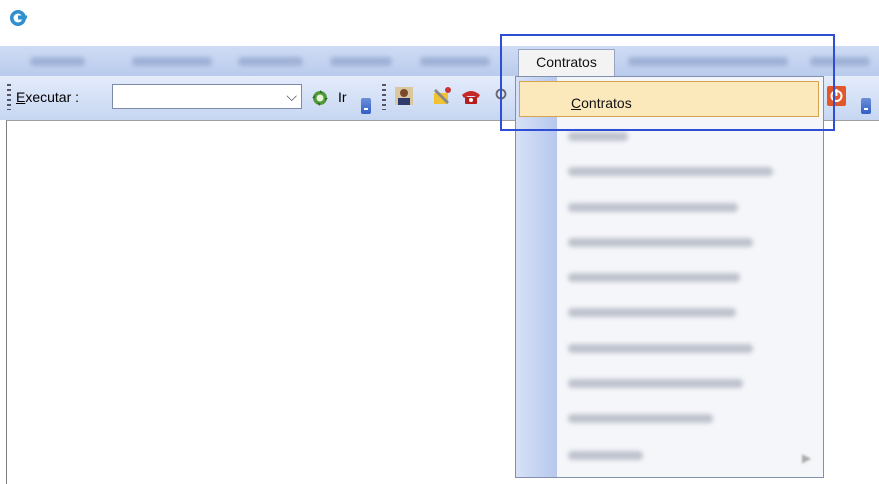 The width and height of the screenshot is (879, 484). What do you see at coordinates (207, 96) in the screenshot?
I see `execute-combobox: ⌵` at bounding box center [207, 96].